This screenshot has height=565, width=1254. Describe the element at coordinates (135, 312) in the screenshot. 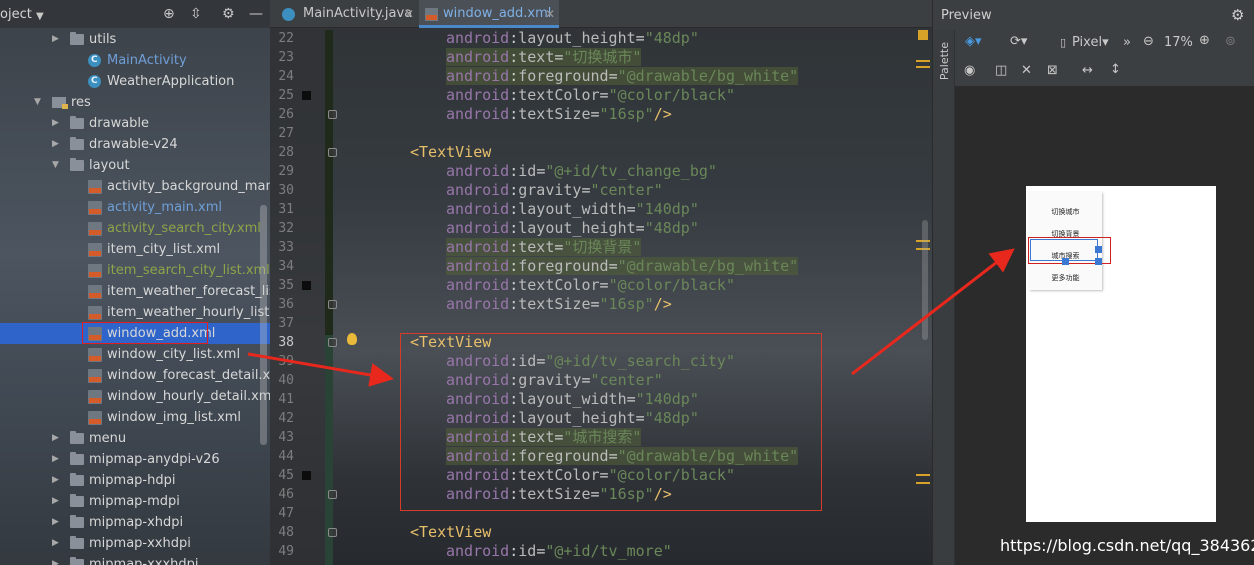

I see `tree-item: item_weather_hourly_list.xml` at that location.